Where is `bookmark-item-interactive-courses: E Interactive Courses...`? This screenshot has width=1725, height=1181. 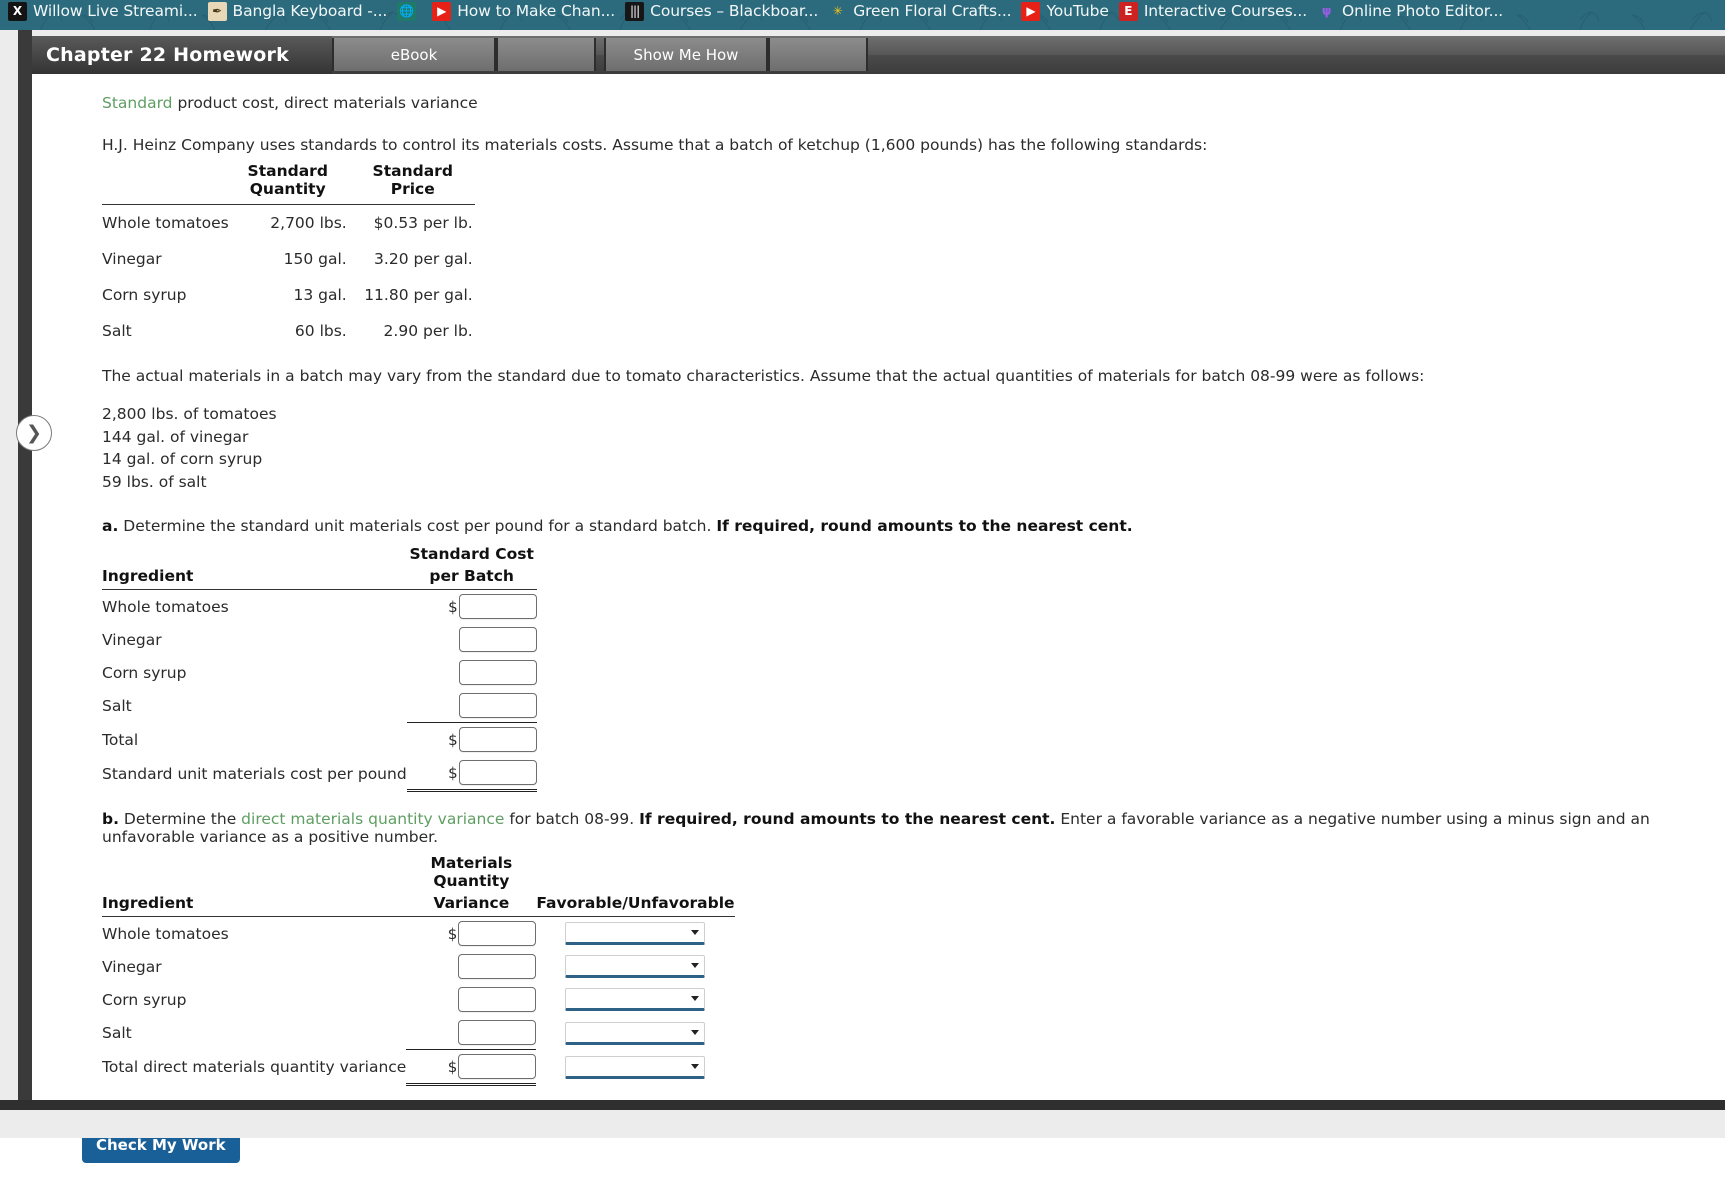 bookmark-item-interactive-courses: E Interactive Courses... is located at coordinates (1216, 11).